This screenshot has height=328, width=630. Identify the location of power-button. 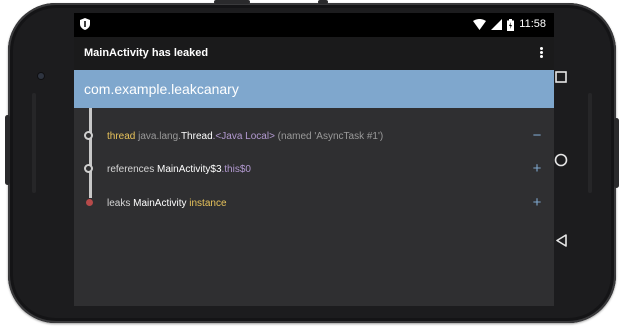
(616, 153).